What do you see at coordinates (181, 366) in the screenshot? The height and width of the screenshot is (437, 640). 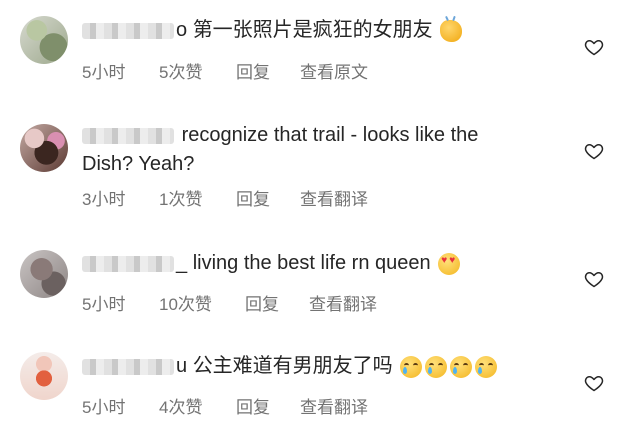 I see `username-suffix: u` at bounding box center [181, 366].